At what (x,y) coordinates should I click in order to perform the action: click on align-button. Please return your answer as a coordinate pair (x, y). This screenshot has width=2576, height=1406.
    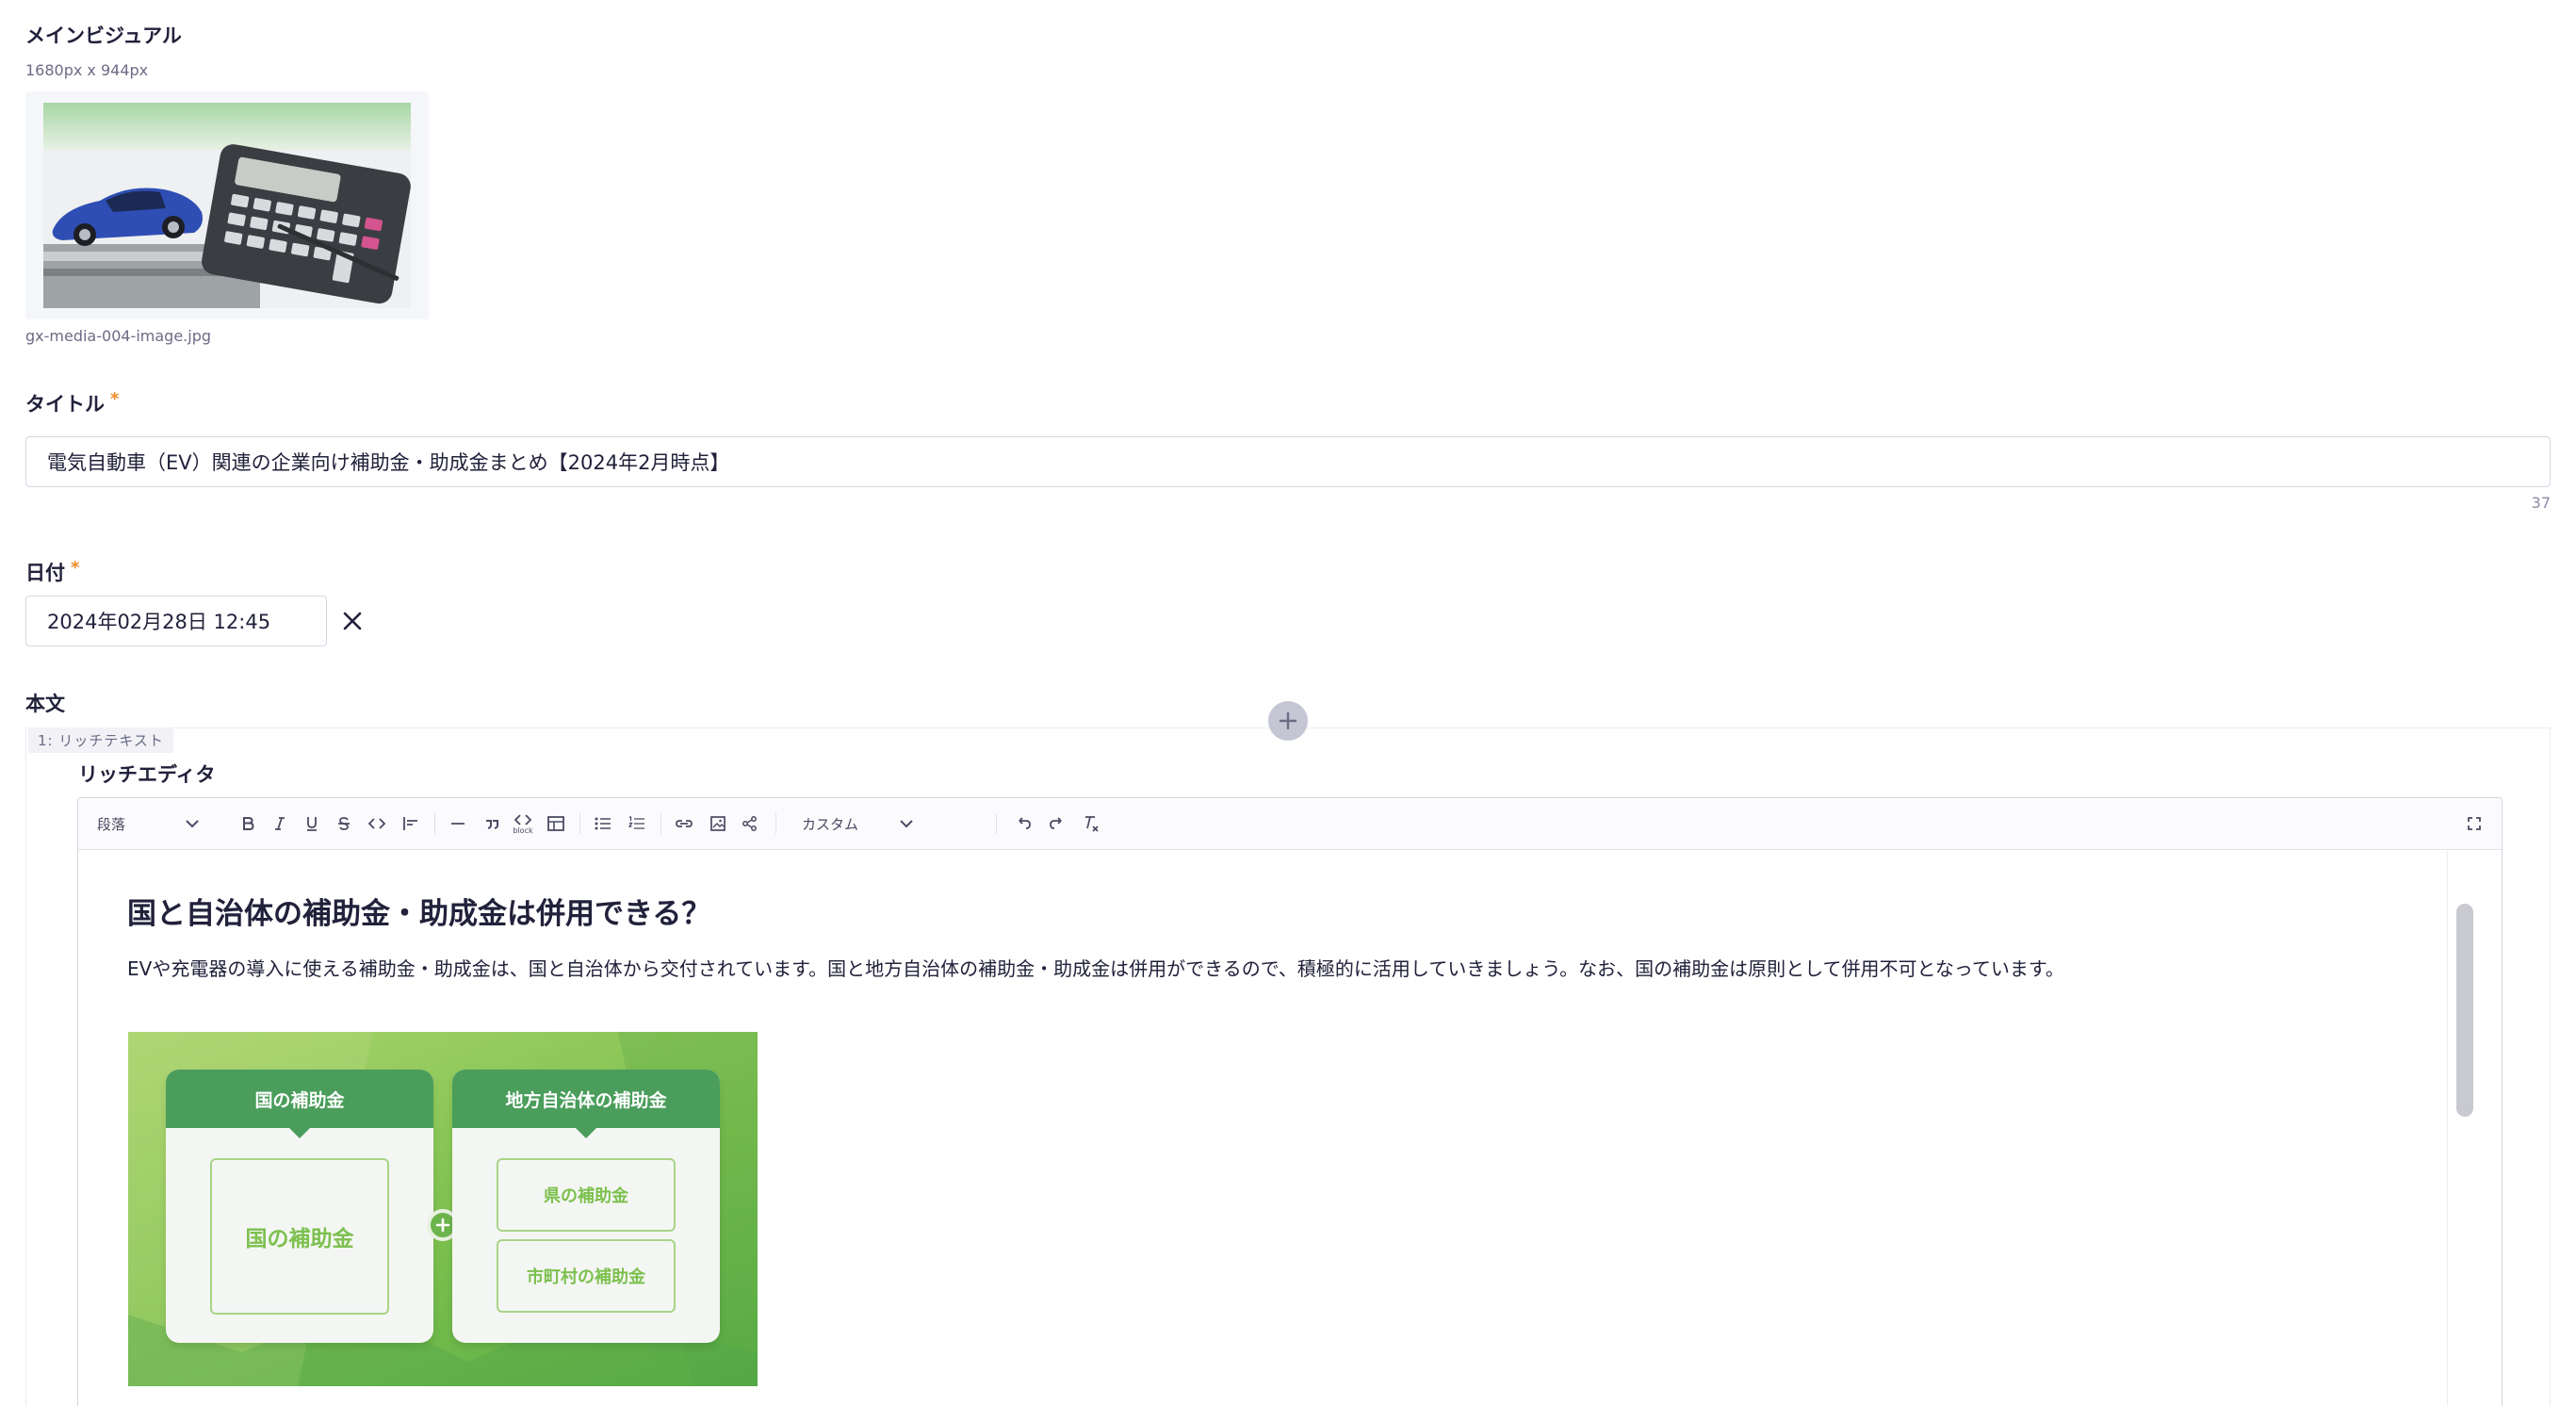
    Looking at the image, I should click on (411, 824).